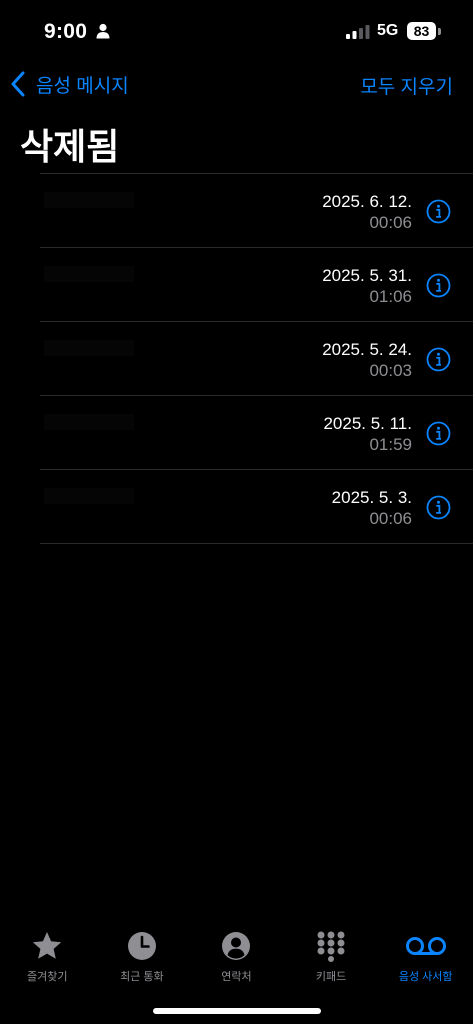  I want to click on list-item: 2025. 6. 12. 00:06, so click(256, 210).